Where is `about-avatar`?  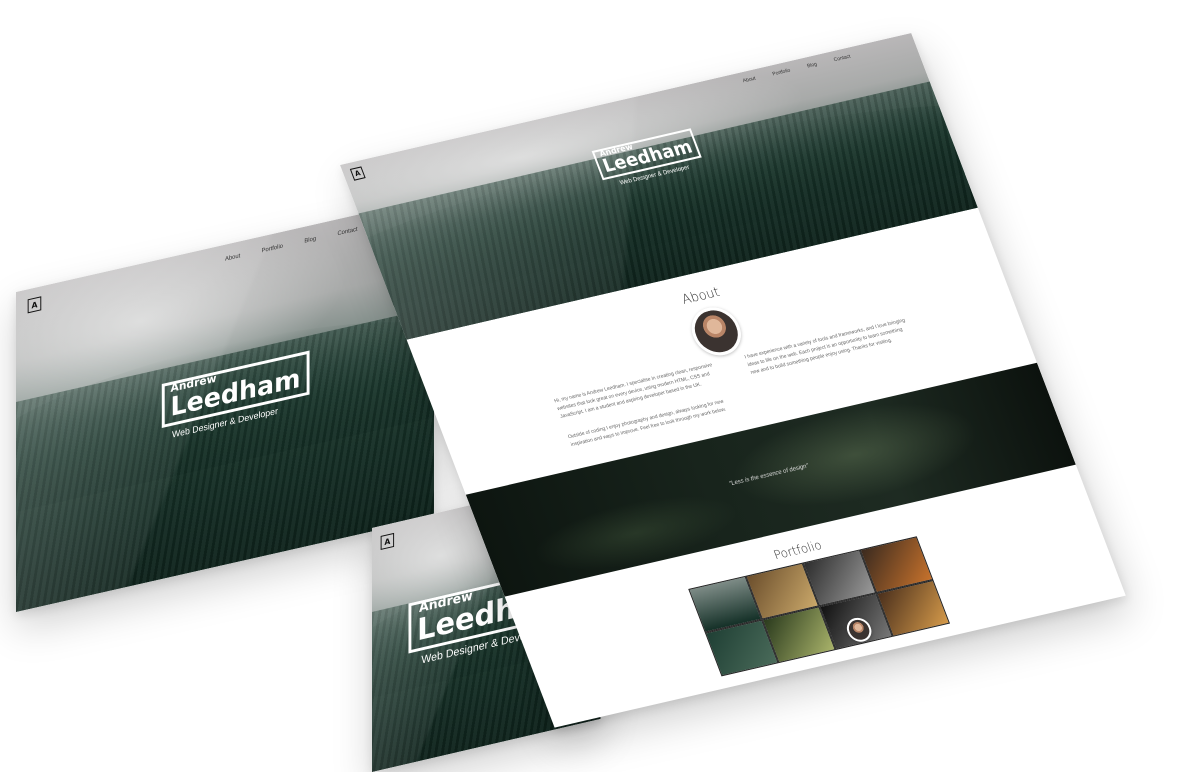 about-avatar is located at coordinates (716, 331).